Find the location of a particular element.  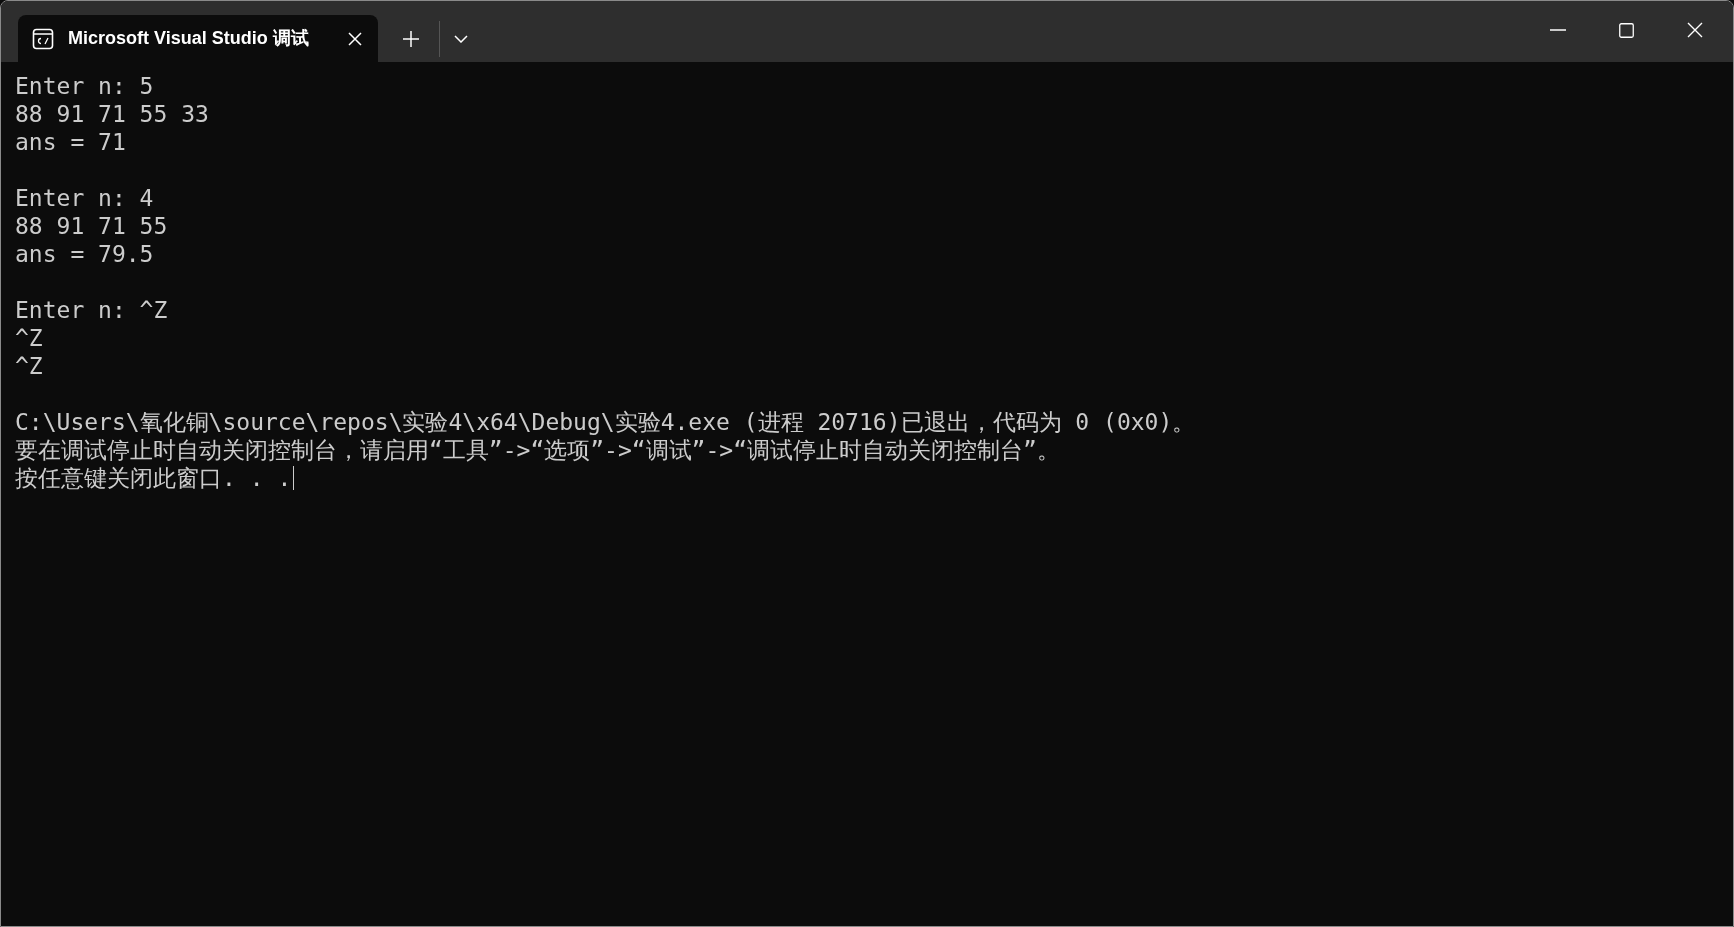

console-line: Enter n: 5 is located at coordinates (84, 86).